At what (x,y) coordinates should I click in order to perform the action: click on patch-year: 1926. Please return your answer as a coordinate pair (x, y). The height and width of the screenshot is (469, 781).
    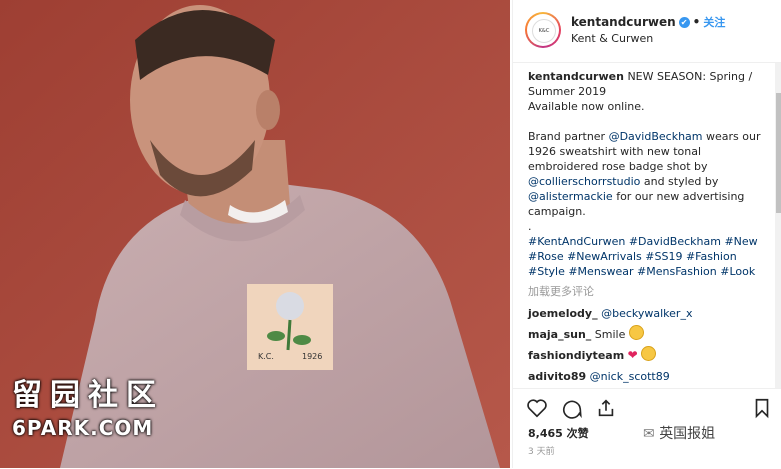
    Looking at the image, I should click on (312, 356).